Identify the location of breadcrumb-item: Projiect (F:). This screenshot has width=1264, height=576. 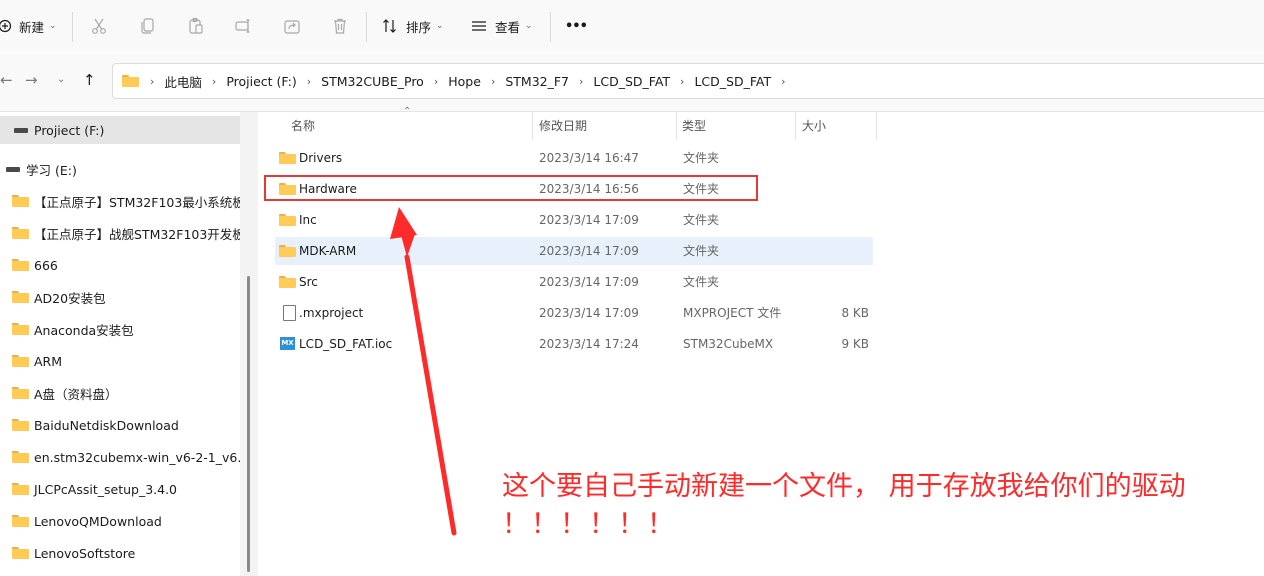
(261, 81).